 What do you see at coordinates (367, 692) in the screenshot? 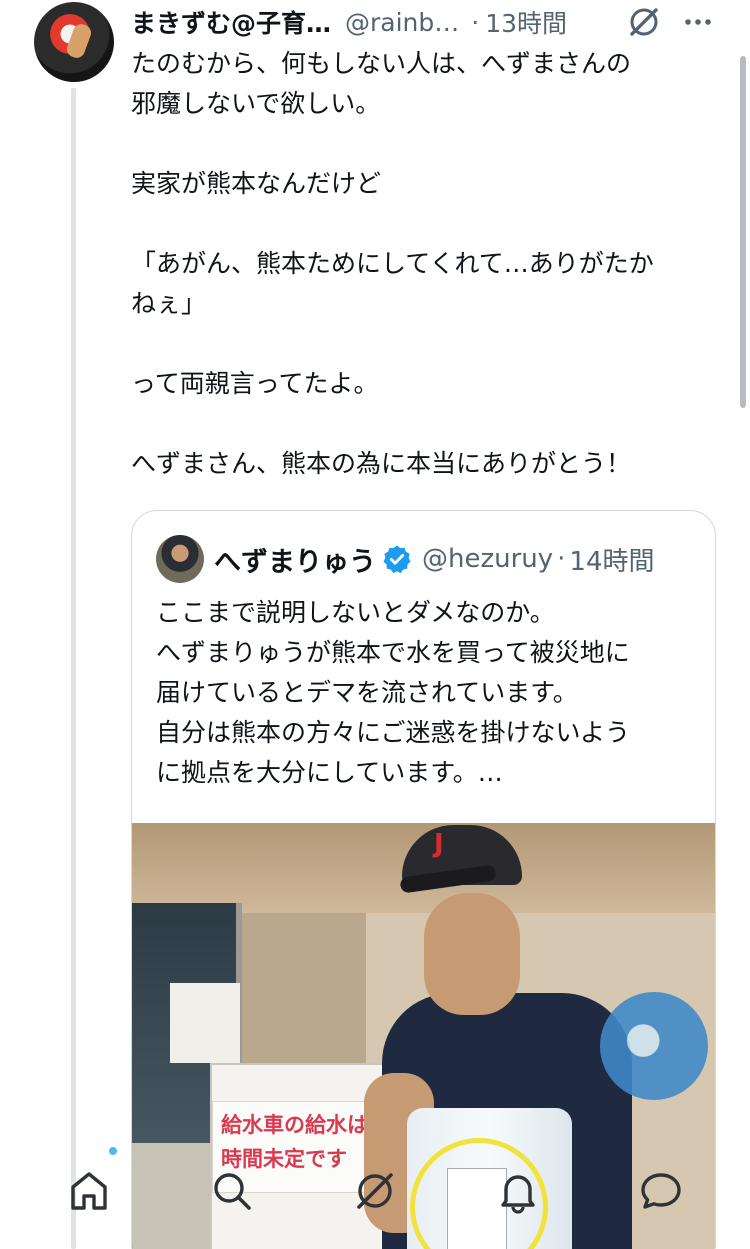
I see `quote-text-line: 届けているとデマを流されています。` at bounding box center [367, 692].